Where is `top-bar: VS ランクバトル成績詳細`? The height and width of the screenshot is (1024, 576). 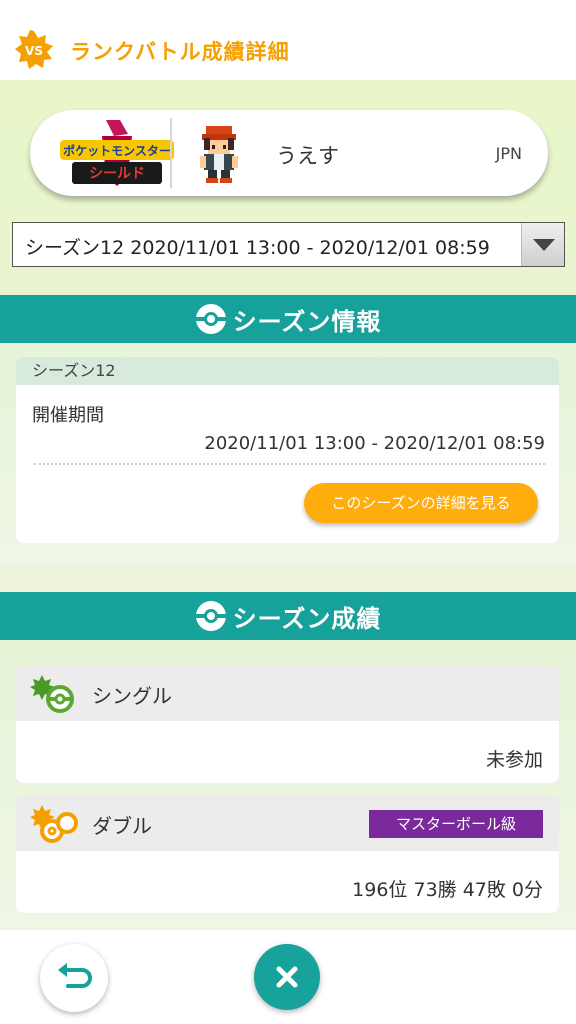 top-bar: VS ランクバトル成績詳細 is located at coordinates (288, 40).